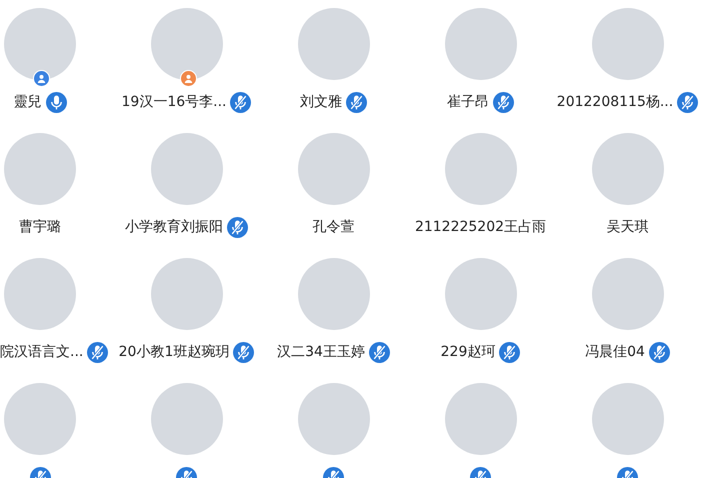  I want to click on member-name: 20小教1班赵琬玥, so click(174, 352).